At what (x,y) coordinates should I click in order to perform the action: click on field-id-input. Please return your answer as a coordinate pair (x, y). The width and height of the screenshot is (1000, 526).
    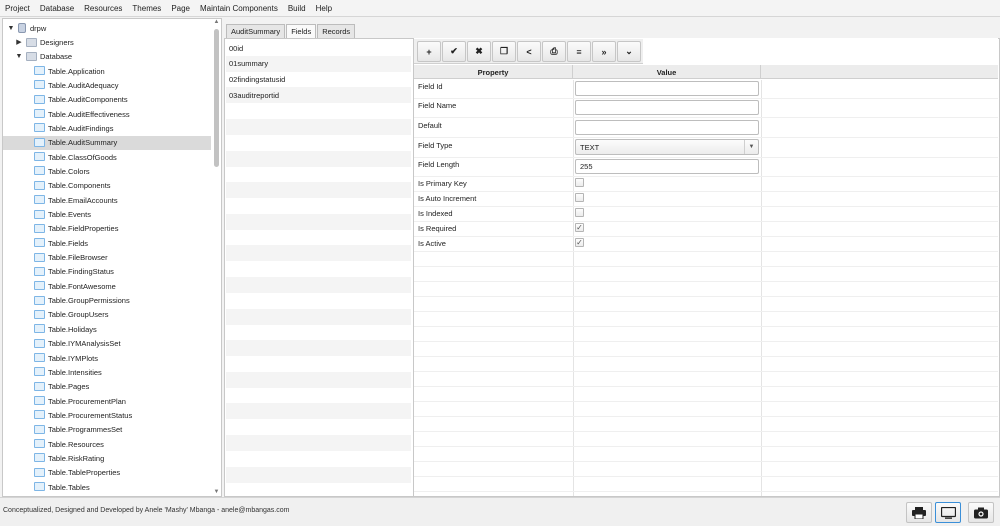
    Looking at the image, I should click on (667, 88).